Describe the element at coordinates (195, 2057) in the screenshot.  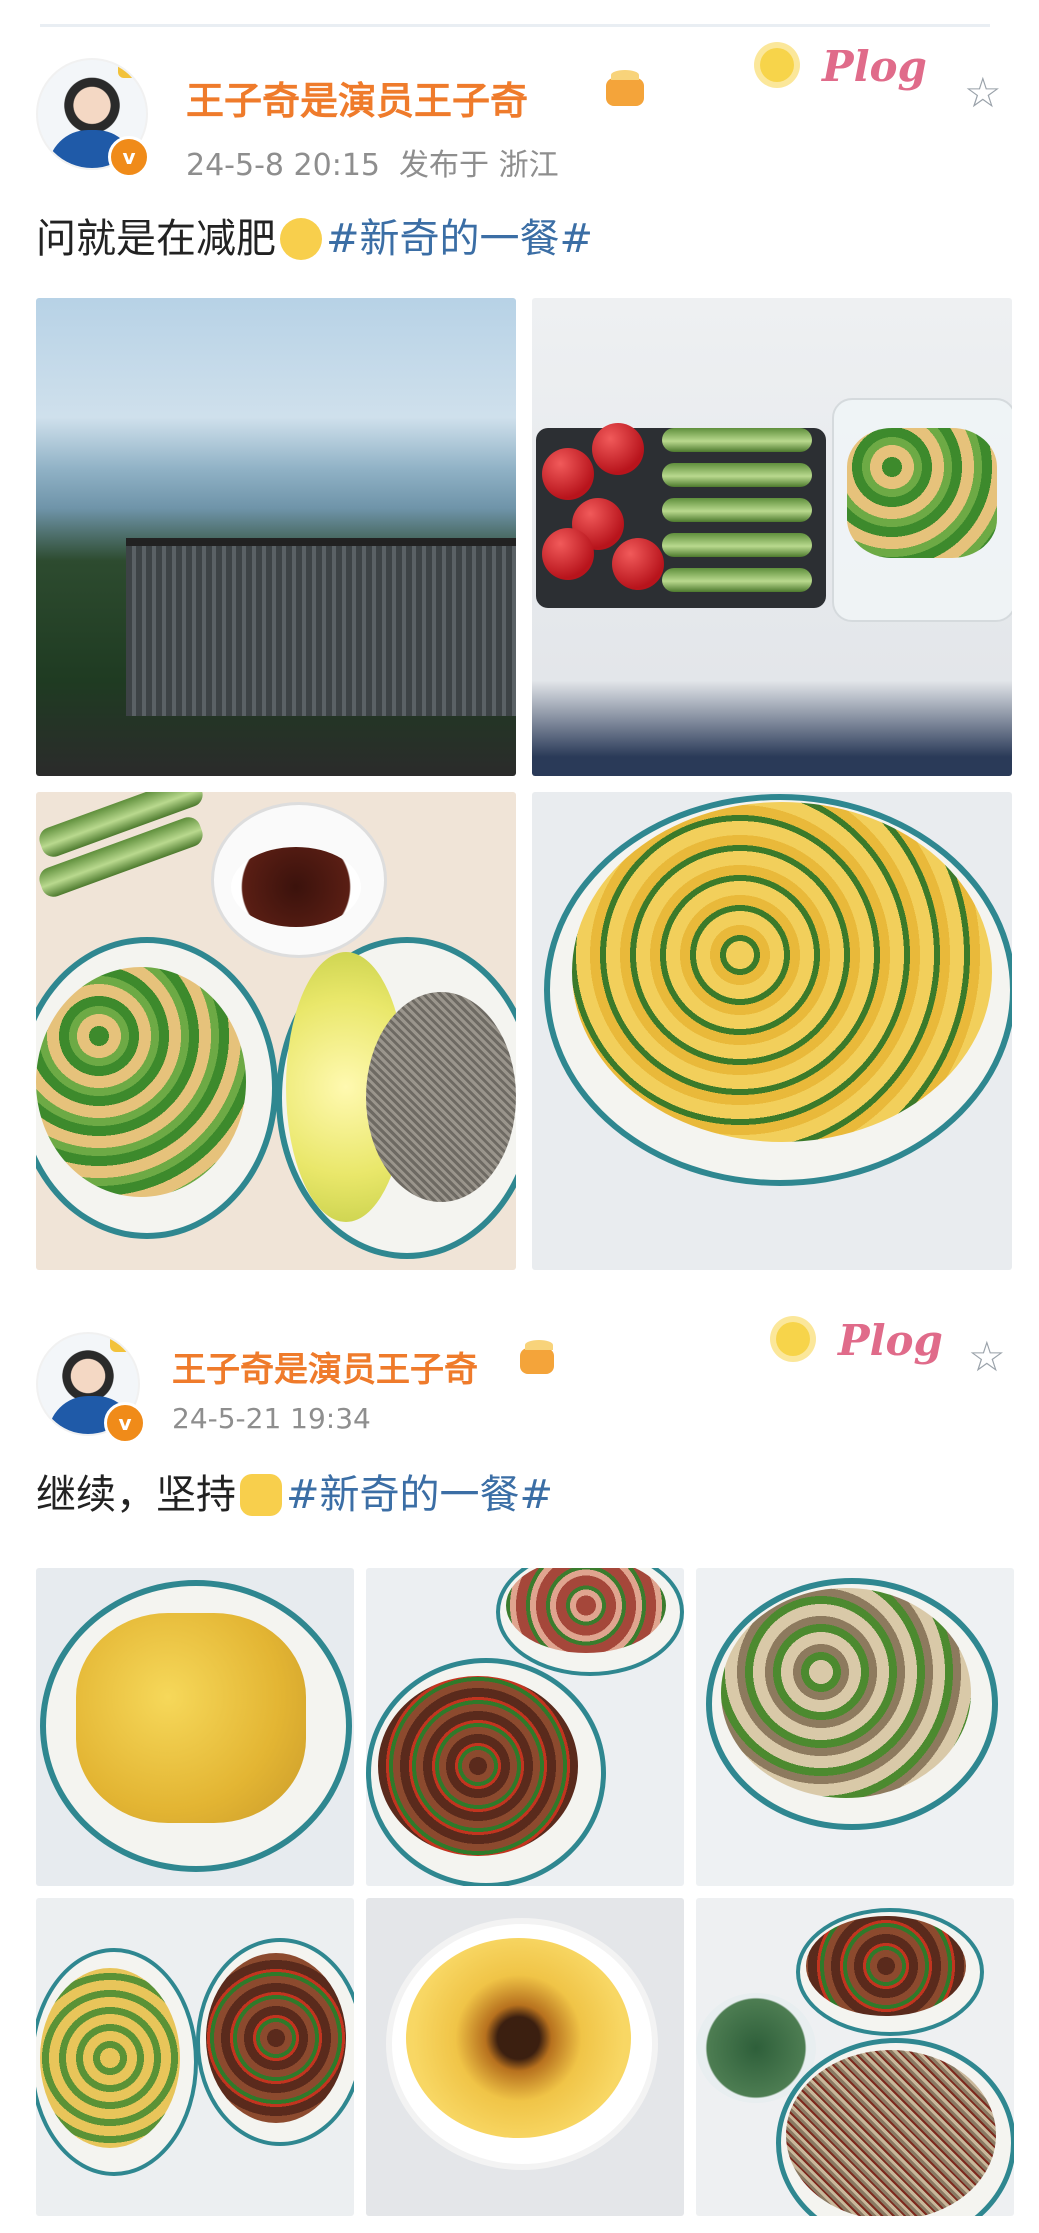
I see `photo-cucumber-egg-and-beef` at that location.